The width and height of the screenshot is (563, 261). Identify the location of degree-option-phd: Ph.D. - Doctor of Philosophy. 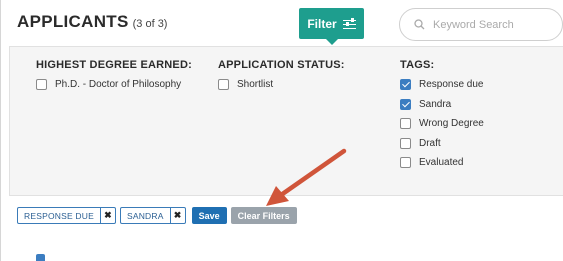
(114, 85).